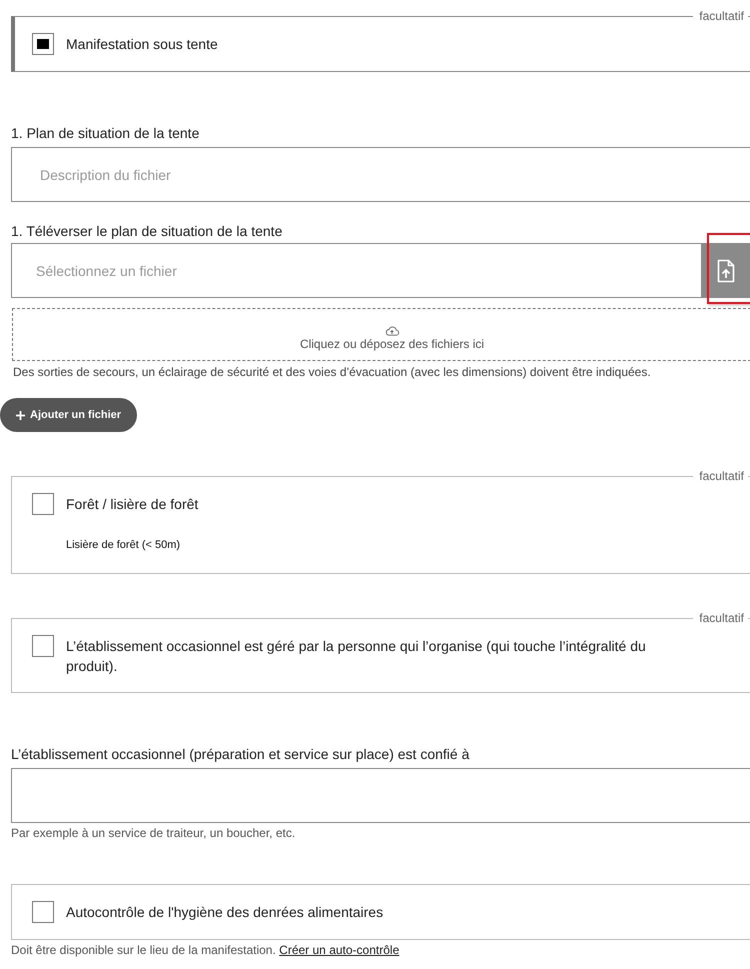 Image resolution: width=750 pixels, height=969 pixels. Describe the element at coordinates (339, 950) in the screenshot. I see `create-link: Créer un auto-contrôle` at that location.